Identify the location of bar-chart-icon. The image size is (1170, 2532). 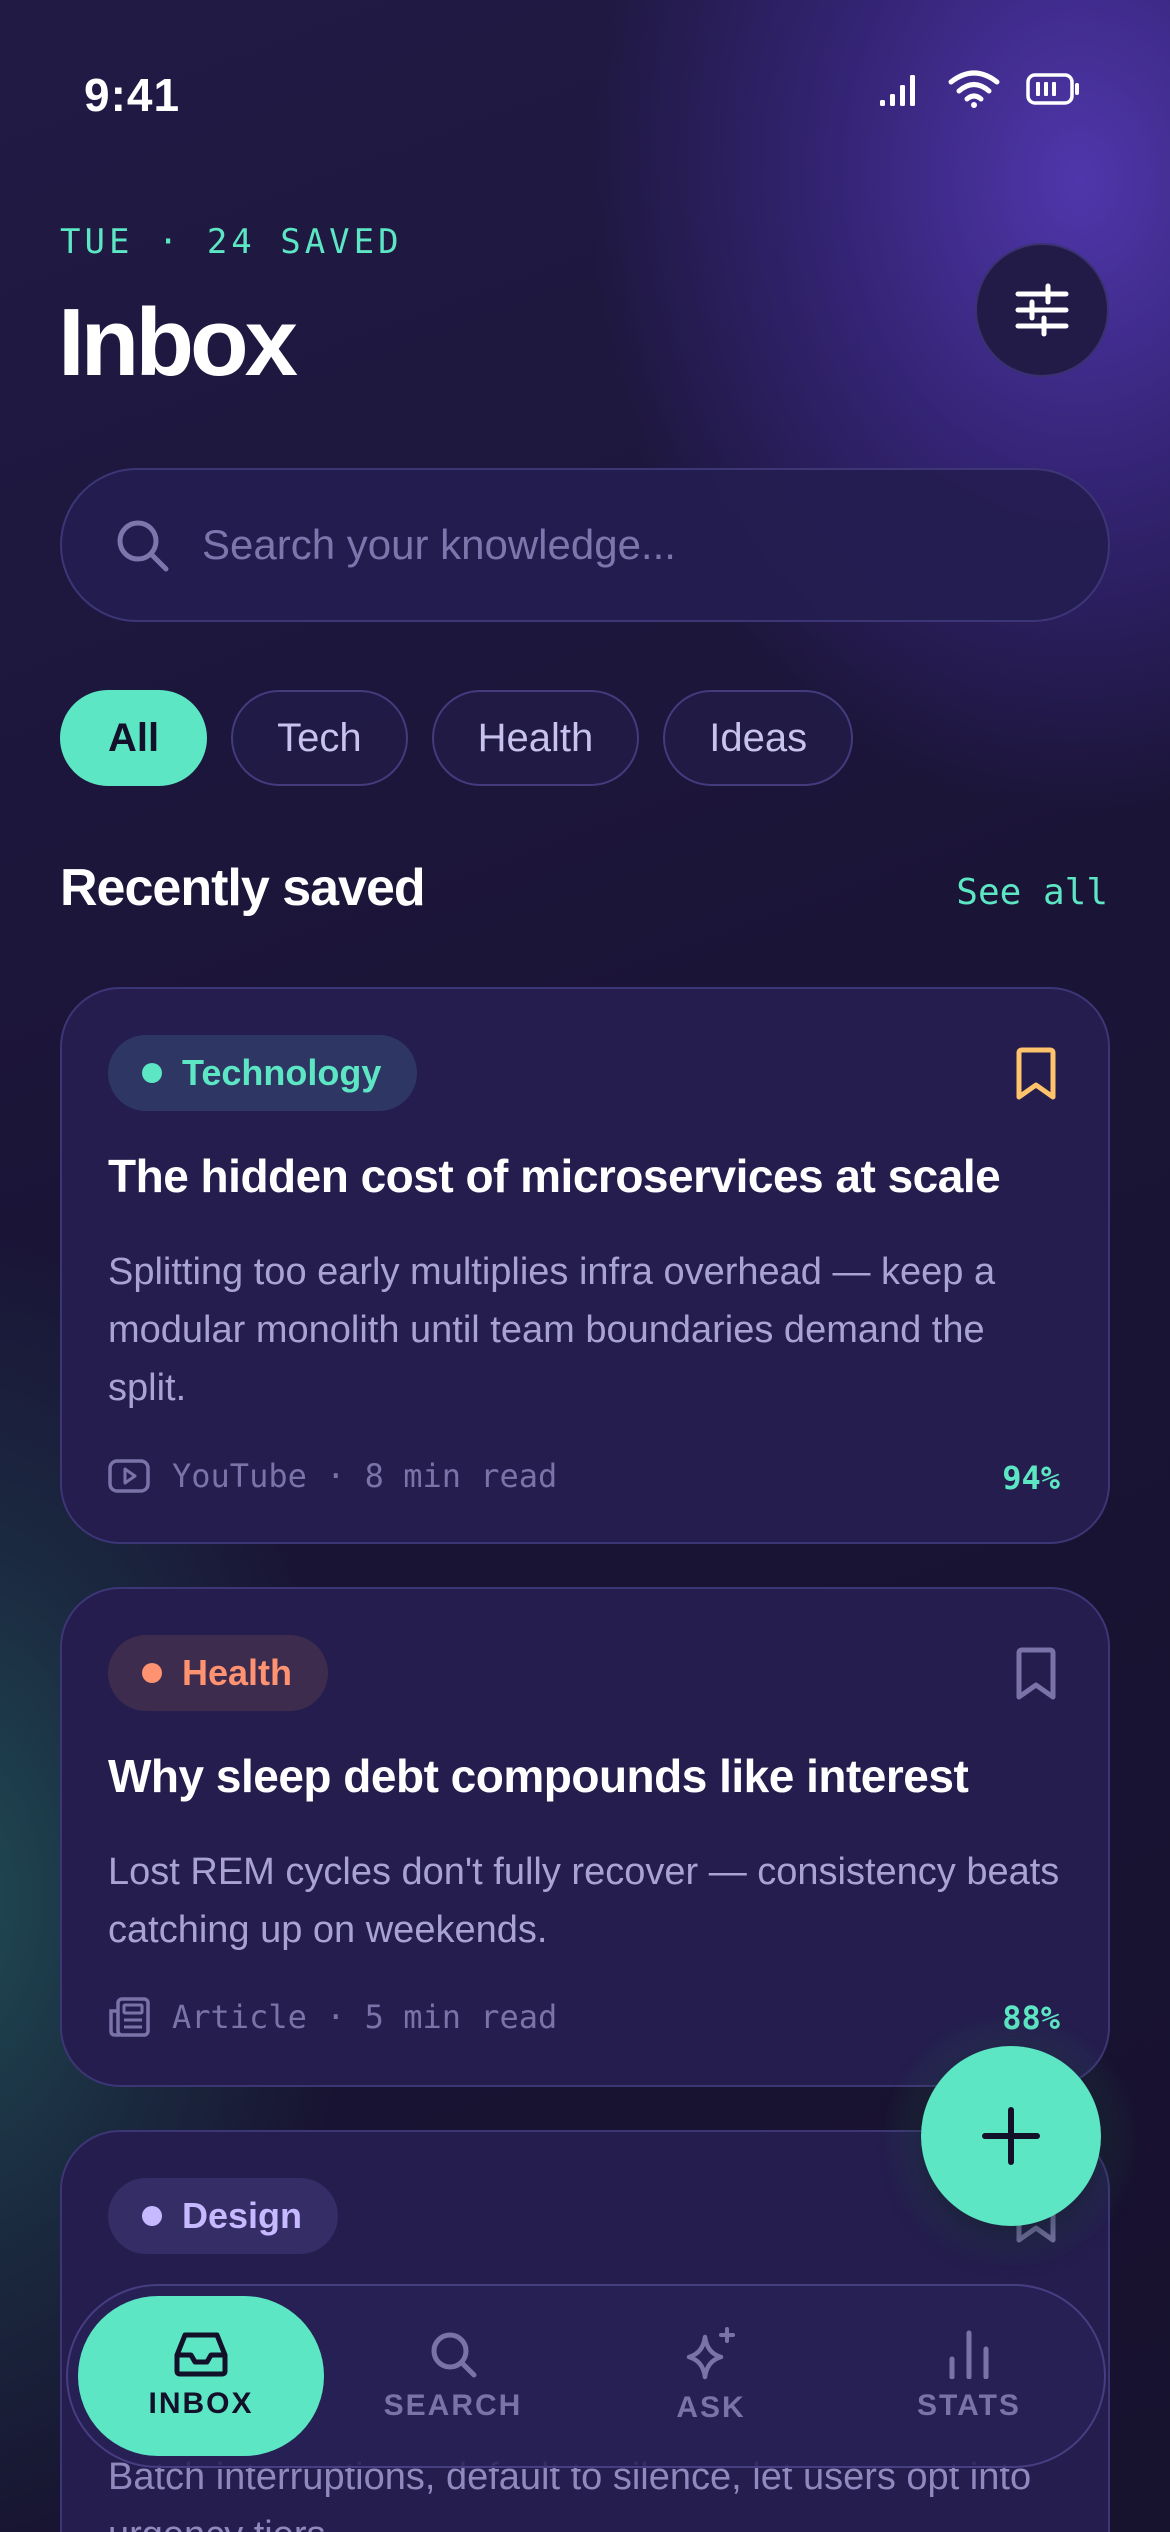
(969, 2354).